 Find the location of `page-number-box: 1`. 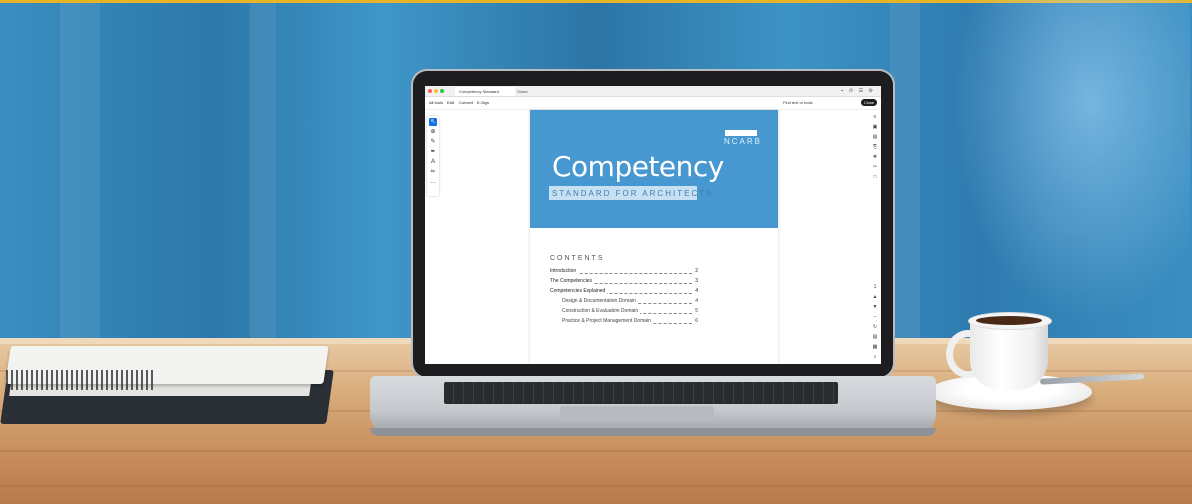

page-number-box: 1 is located at coordinates (875, 287).